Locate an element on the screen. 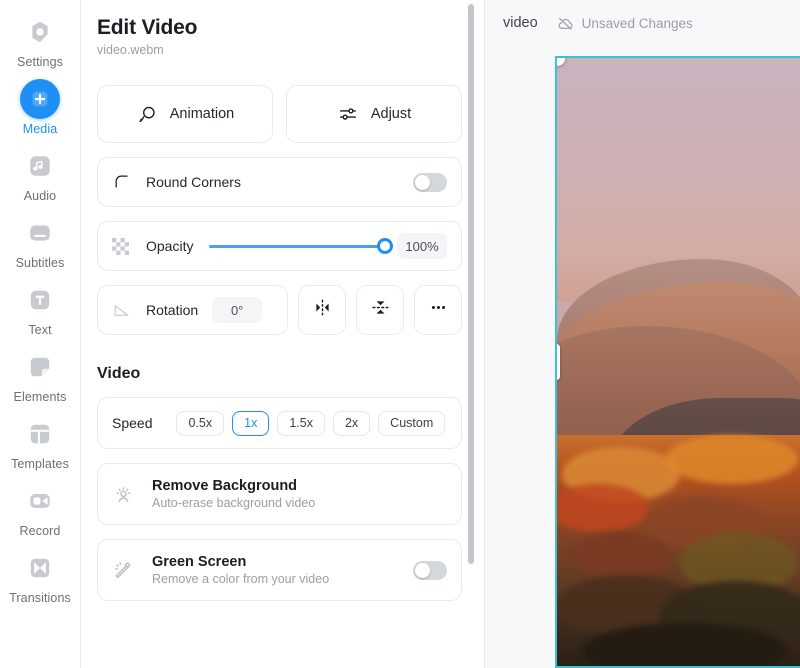 Image resolution: width=800 pixels, height=668 pixels. animation-icon is located at coordinates (147, 114).